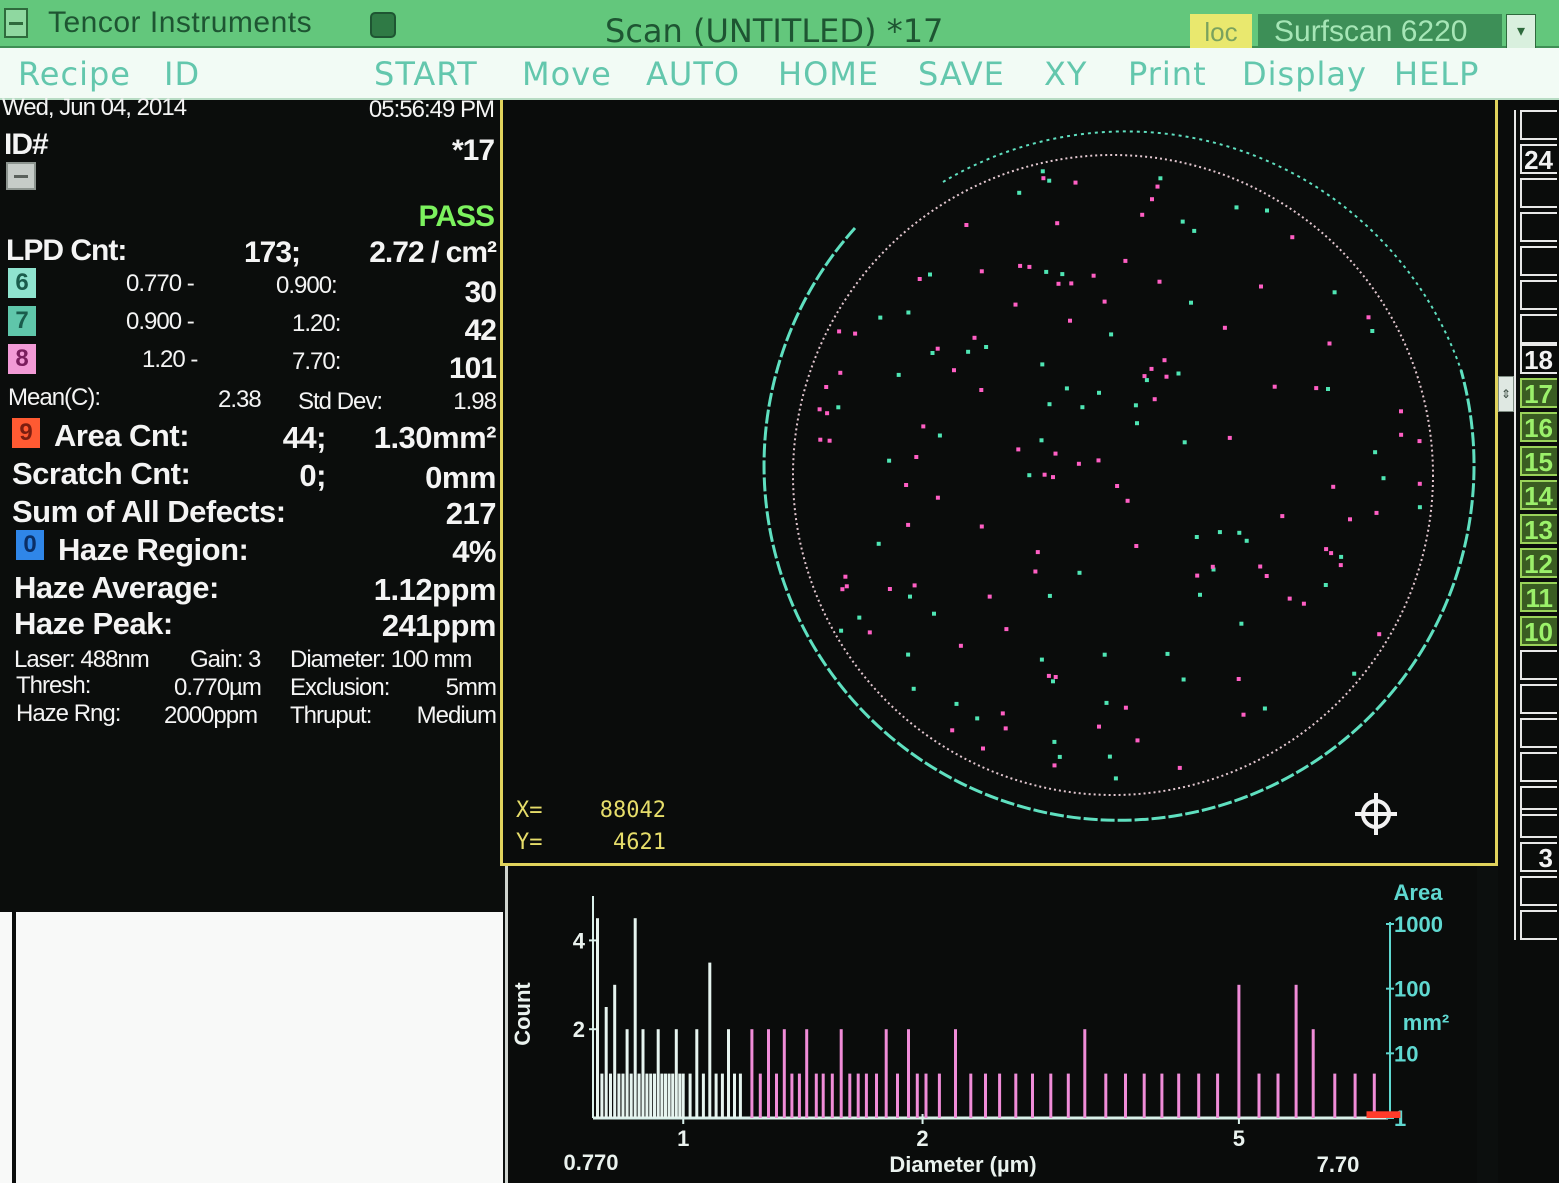 Image resolution: width=1559 pixels, height=1183 pixels. What do you see at coordinates (16, 23) in the screenshot?
I see `system-menu-icon` at bounding box center [16, 23].